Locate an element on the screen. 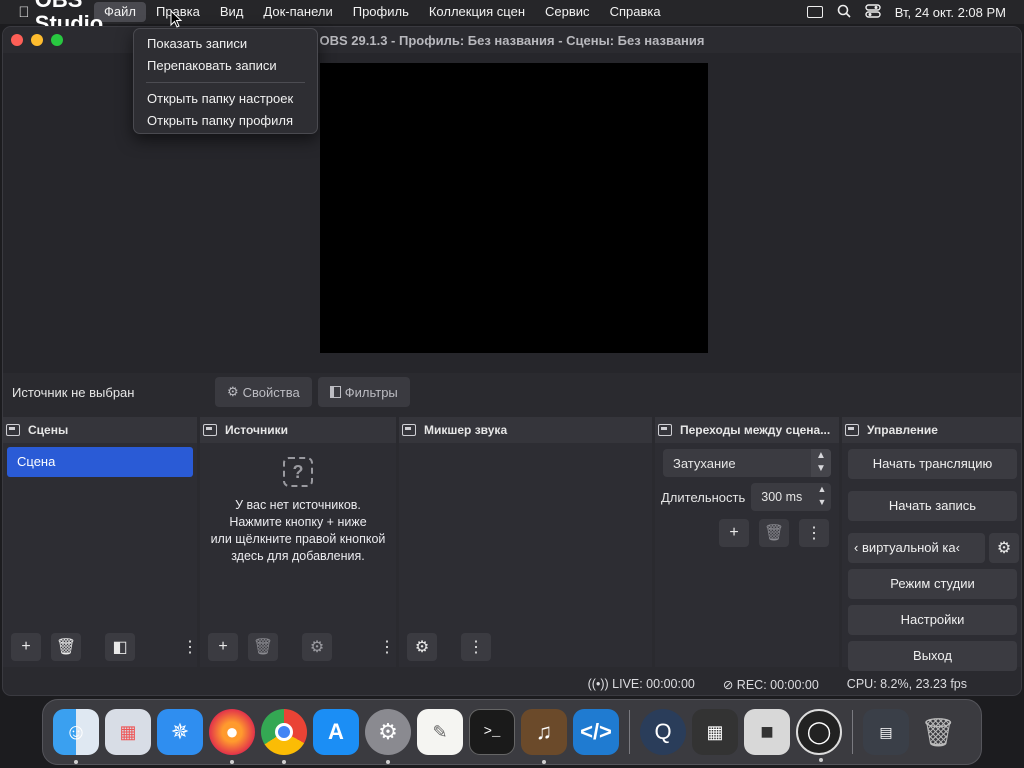 This screenshot has height=768, width=1024. rec-icon: ⊘ is located at coordinates (729, 684).